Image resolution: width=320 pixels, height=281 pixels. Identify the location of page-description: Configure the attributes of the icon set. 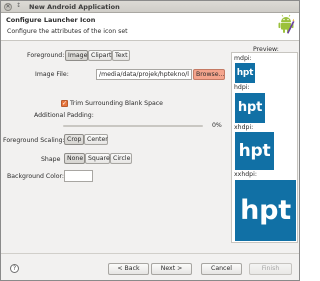
(67, 31).